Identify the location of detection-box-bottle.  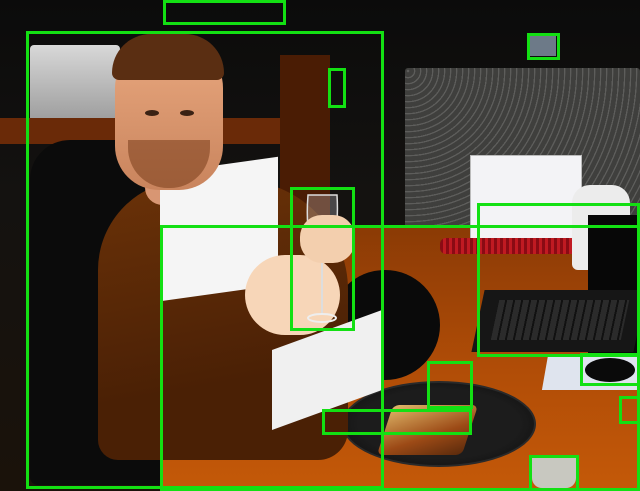
(337, 88).